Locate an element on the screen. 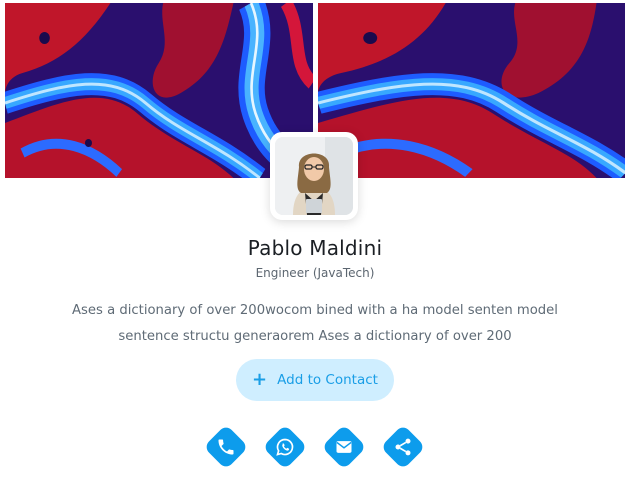 This screenshot has height=478, width=630. avatar-photo is located at coordinates (314, 176).